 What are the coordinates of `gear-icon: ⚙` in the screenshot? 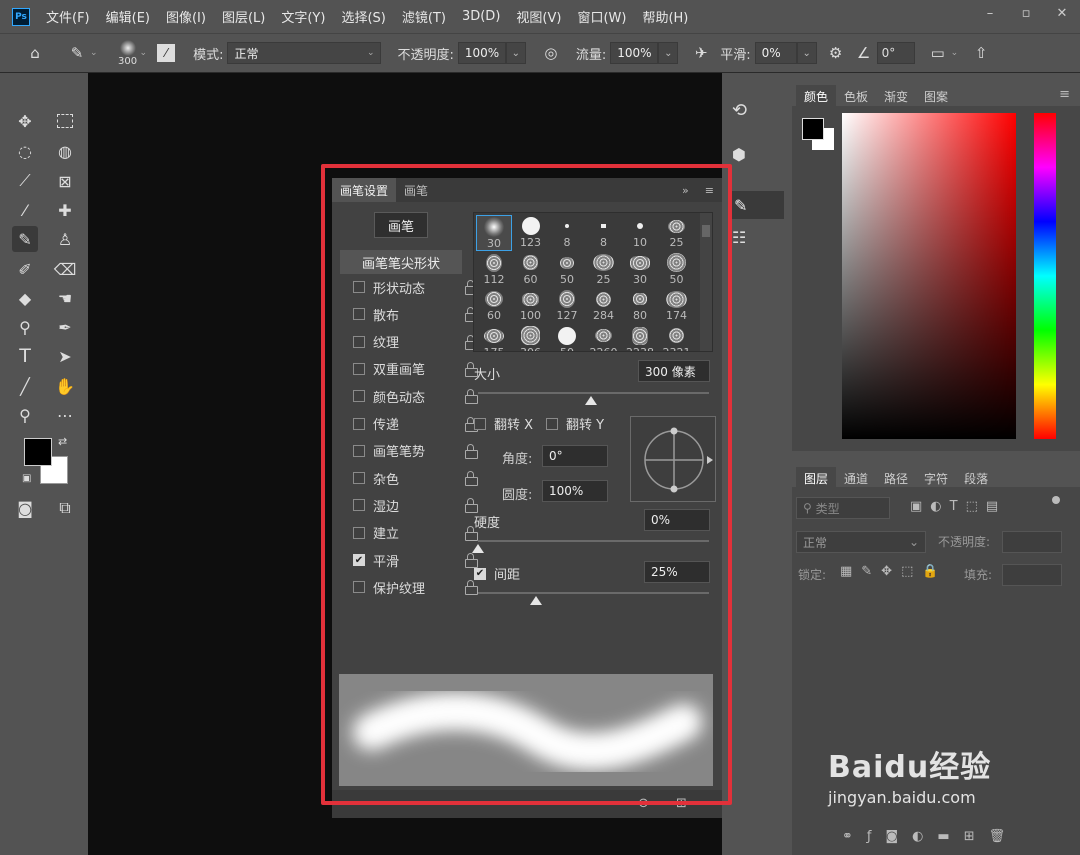 It's located at (836, 53).